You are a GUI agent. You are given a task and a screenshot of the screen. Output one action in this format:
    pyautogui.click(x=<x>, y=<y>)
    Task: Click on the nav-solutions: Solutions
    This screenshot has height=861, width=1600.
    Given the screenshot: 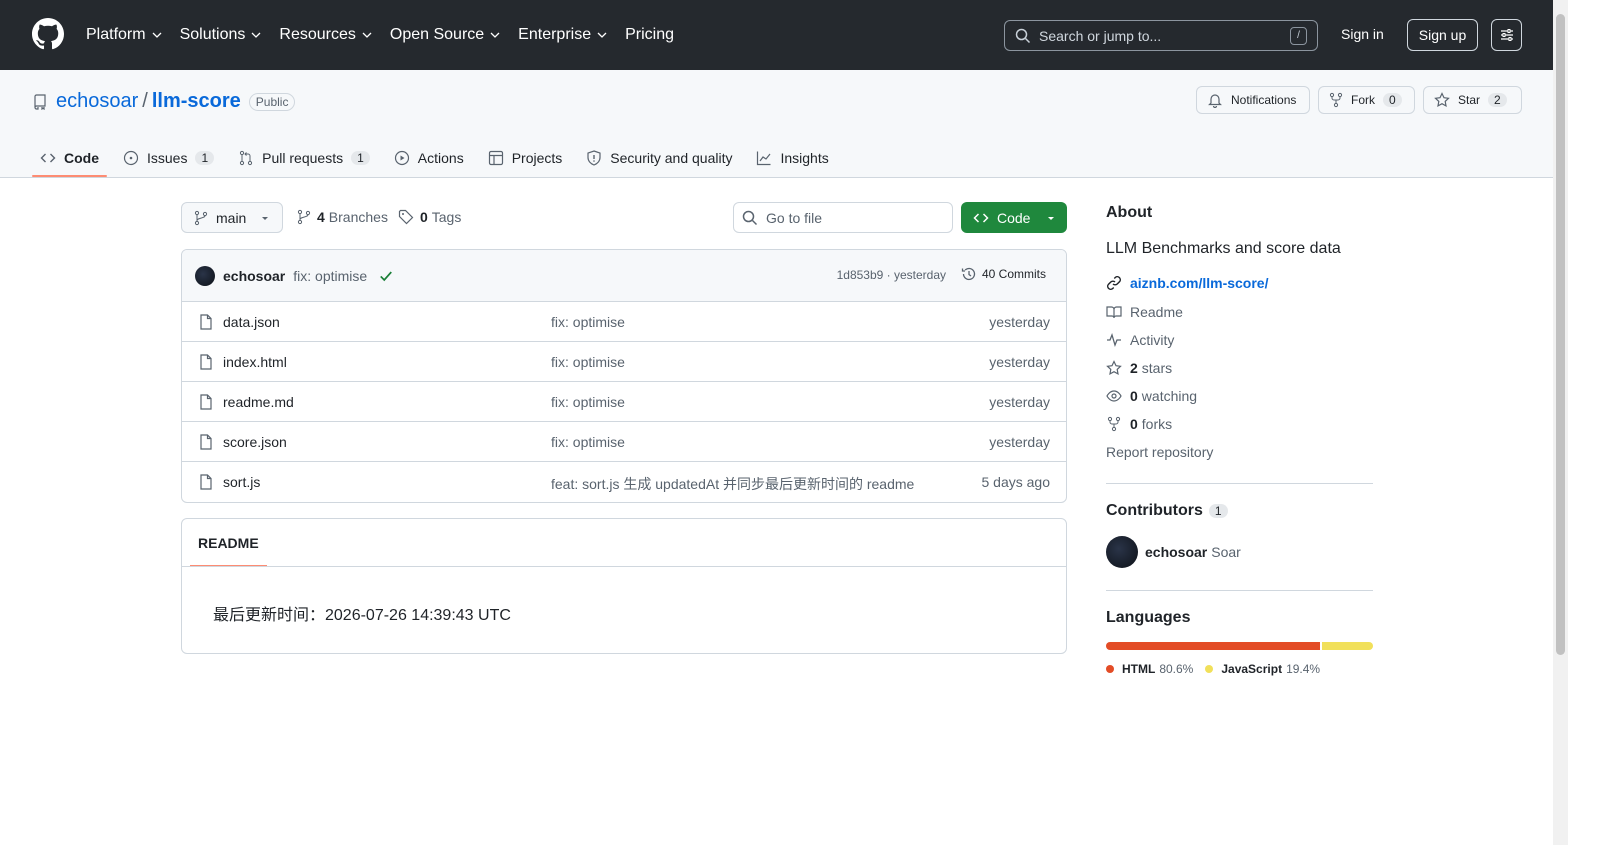 What is the action you would take?
    pyautogui.click(x=221, y=35)
    